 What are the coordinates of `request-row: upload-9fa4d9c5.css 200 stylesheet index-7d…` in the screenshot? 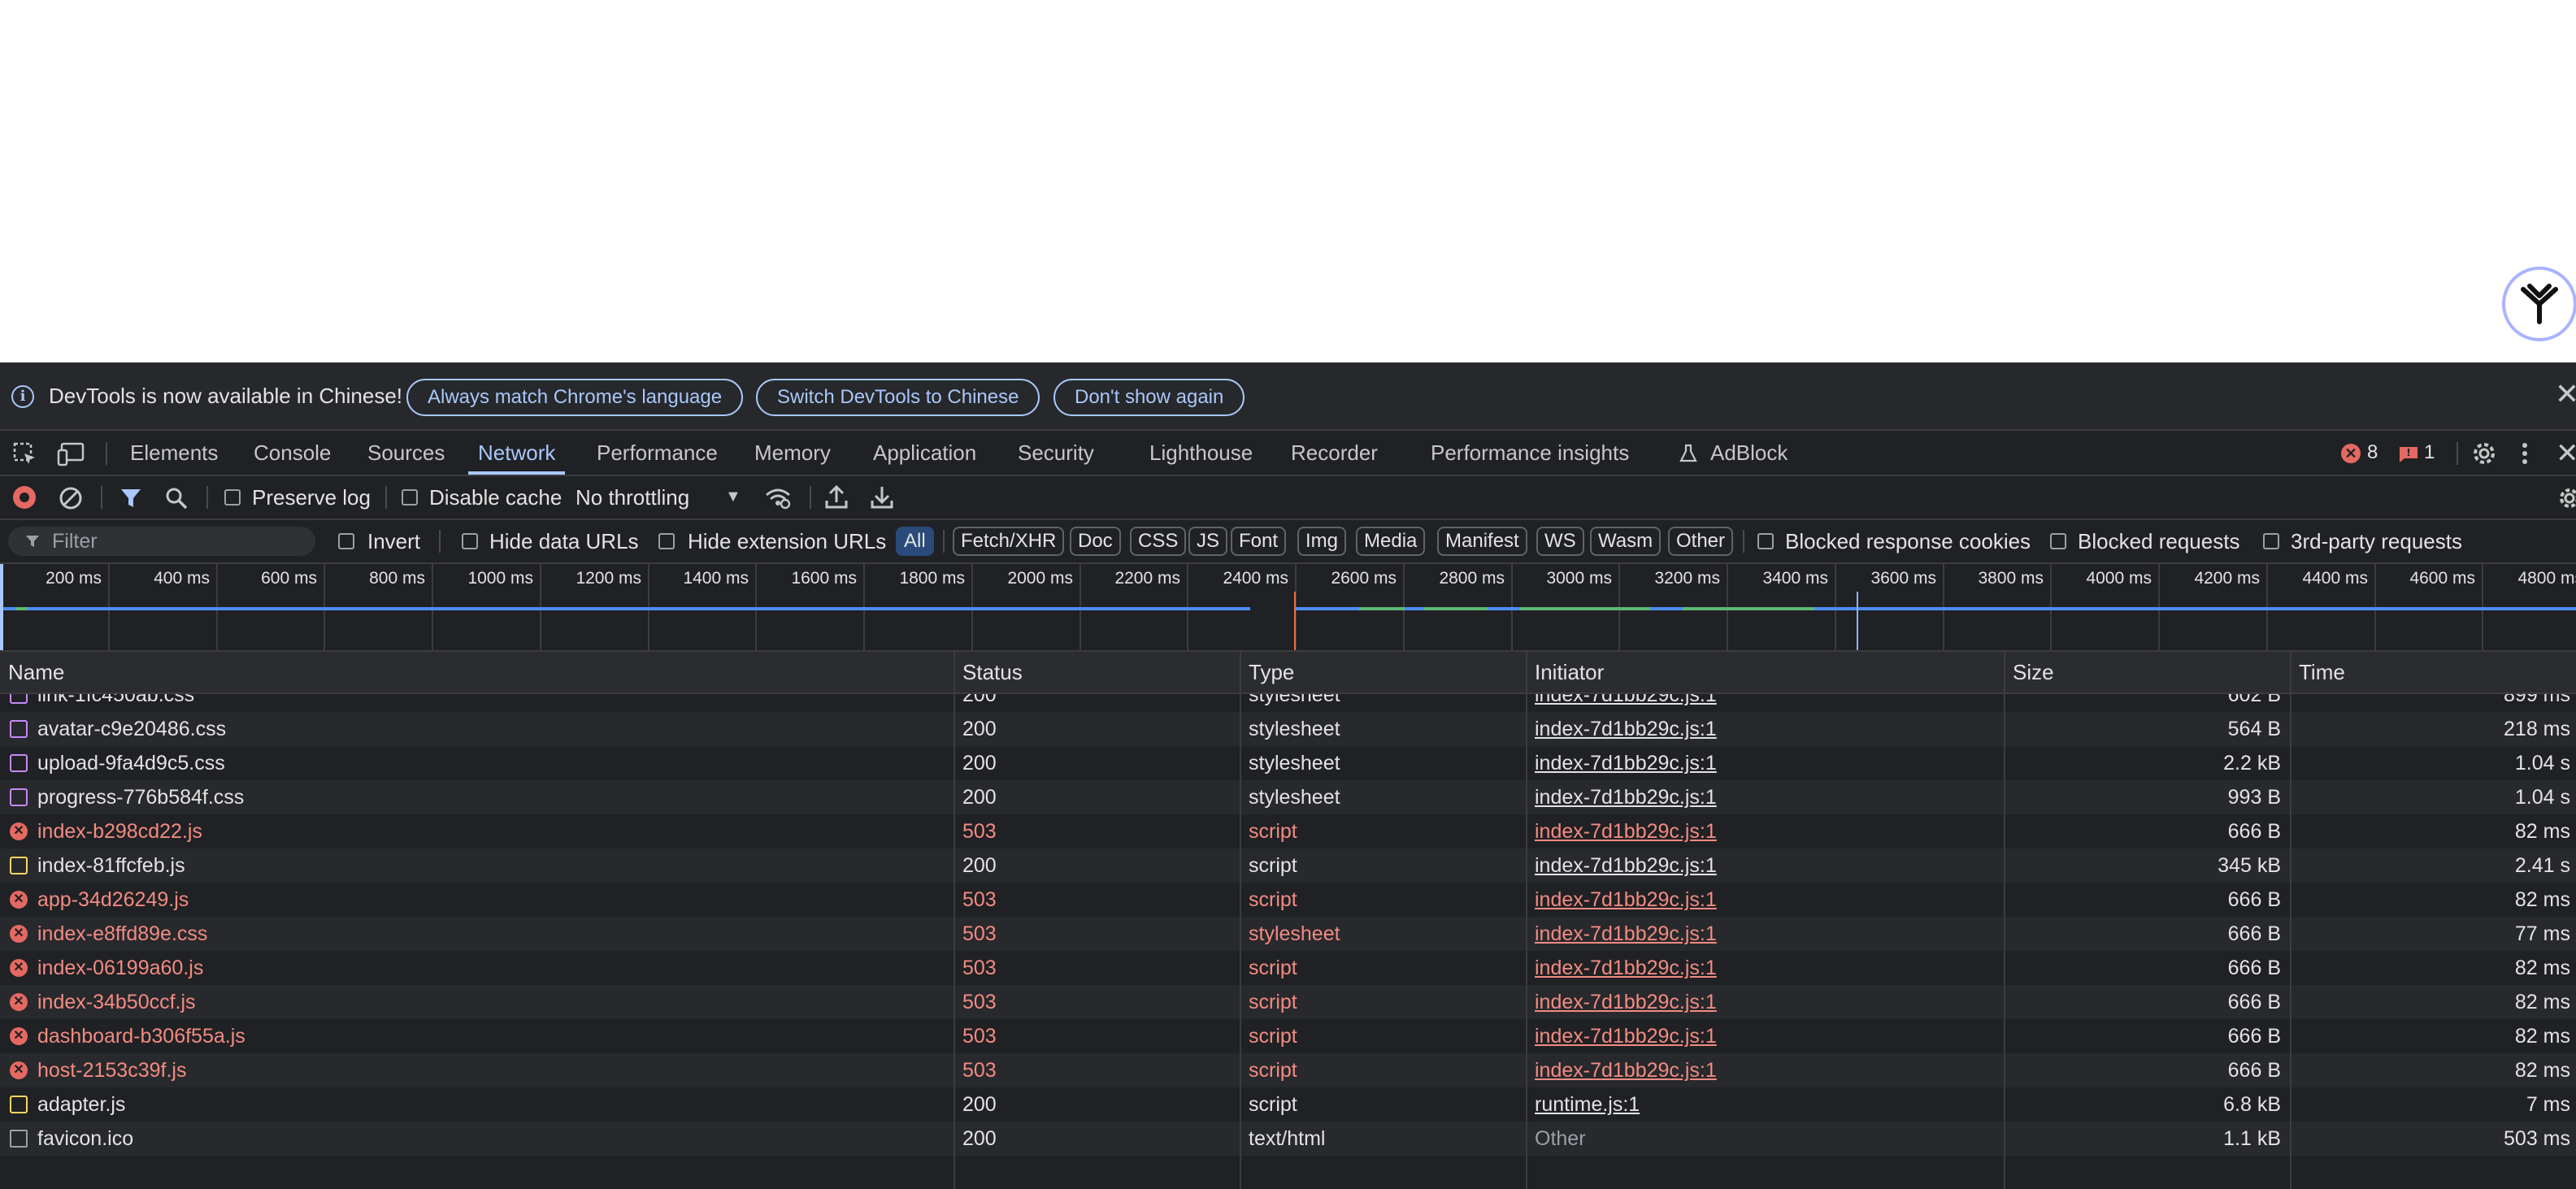 It's located at (1288, 763).